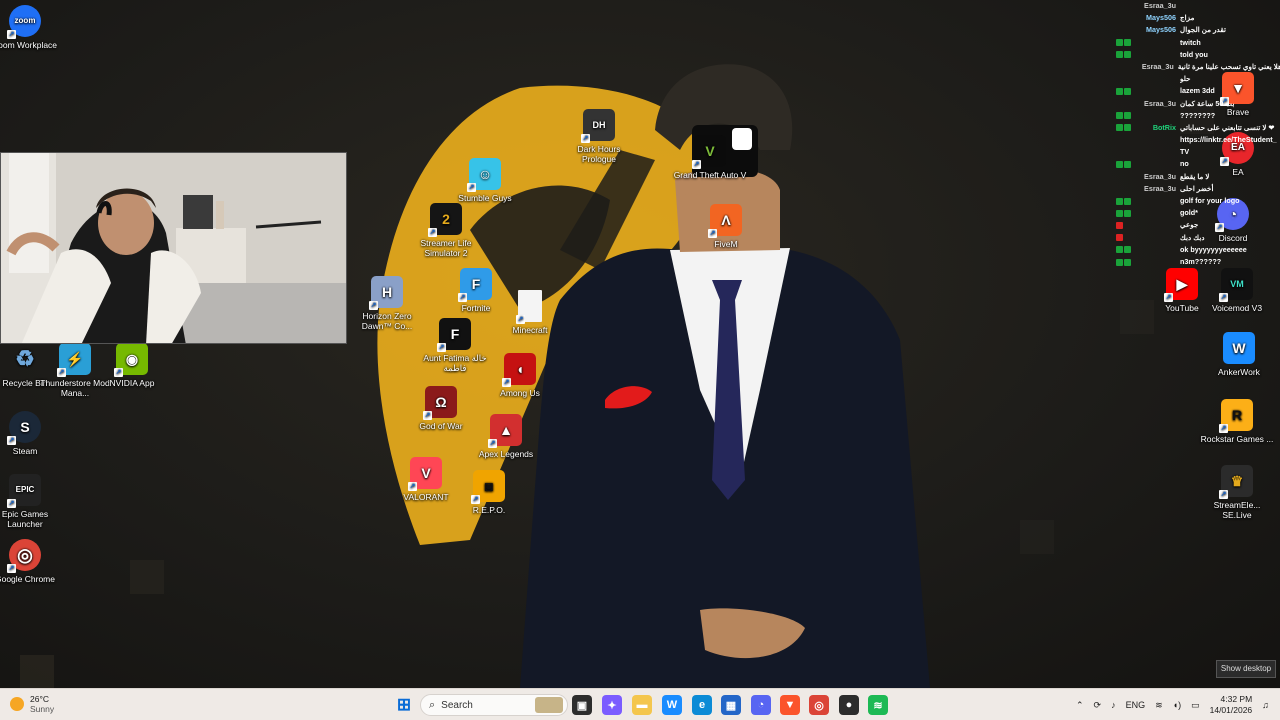  I want to click on desktop-icon-minecraft: ↗ Minecraft, so click(530, 312).